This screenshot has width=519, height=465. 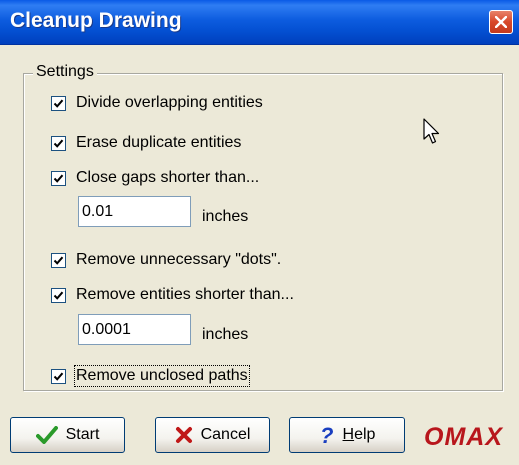 I want to click on omax-logo: OMAX, so click(x=463, y=437).